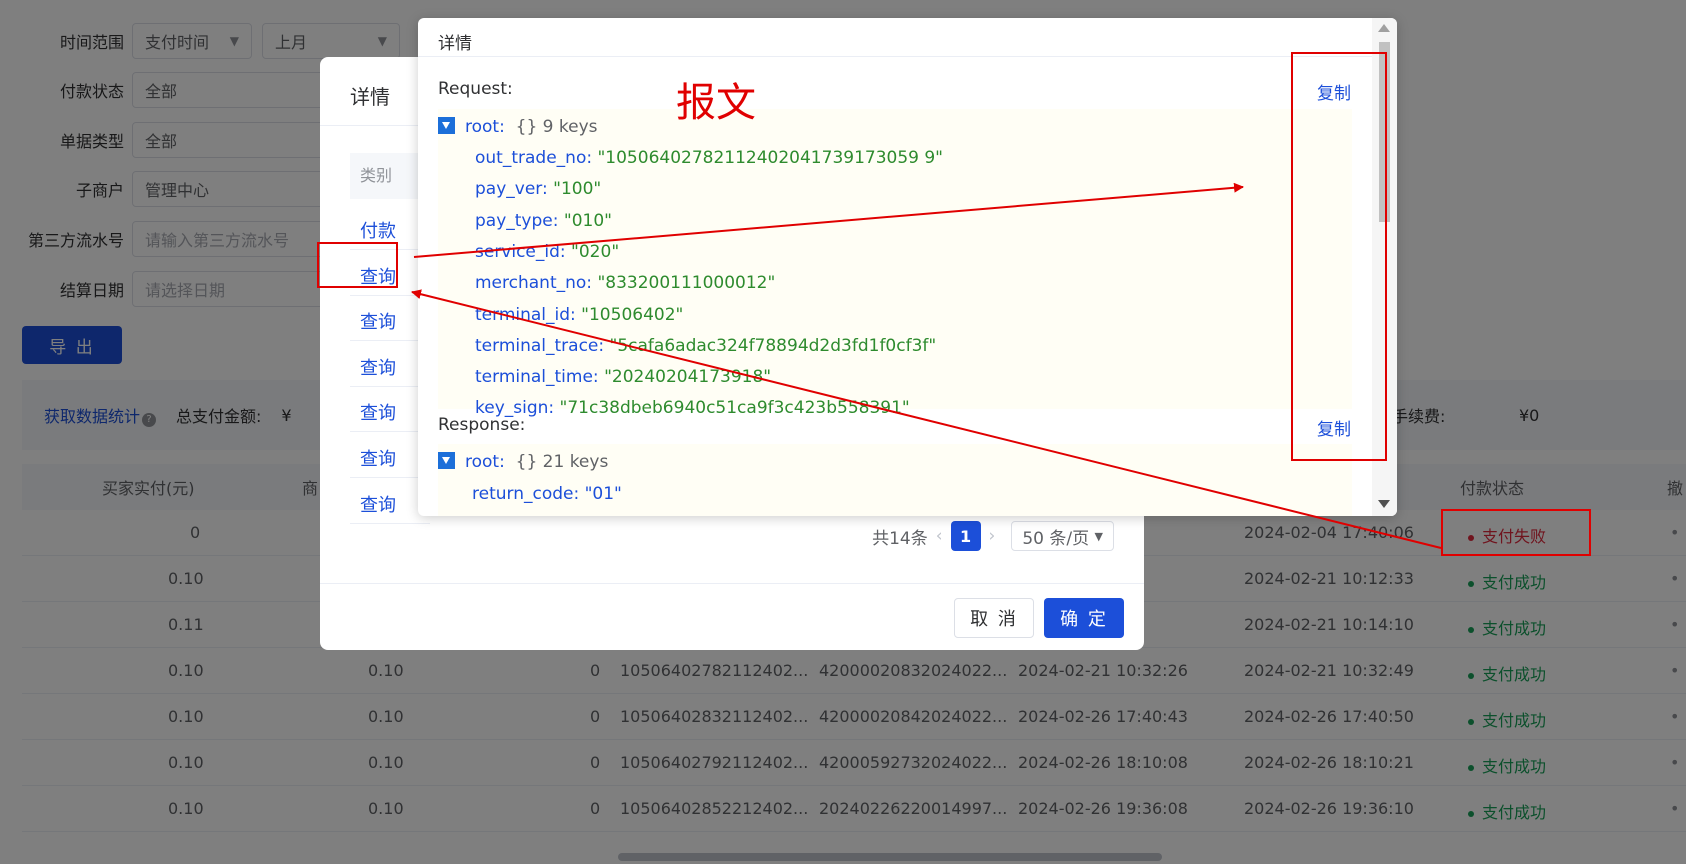  I want to click on annotation-arrow, so click(828, 220).